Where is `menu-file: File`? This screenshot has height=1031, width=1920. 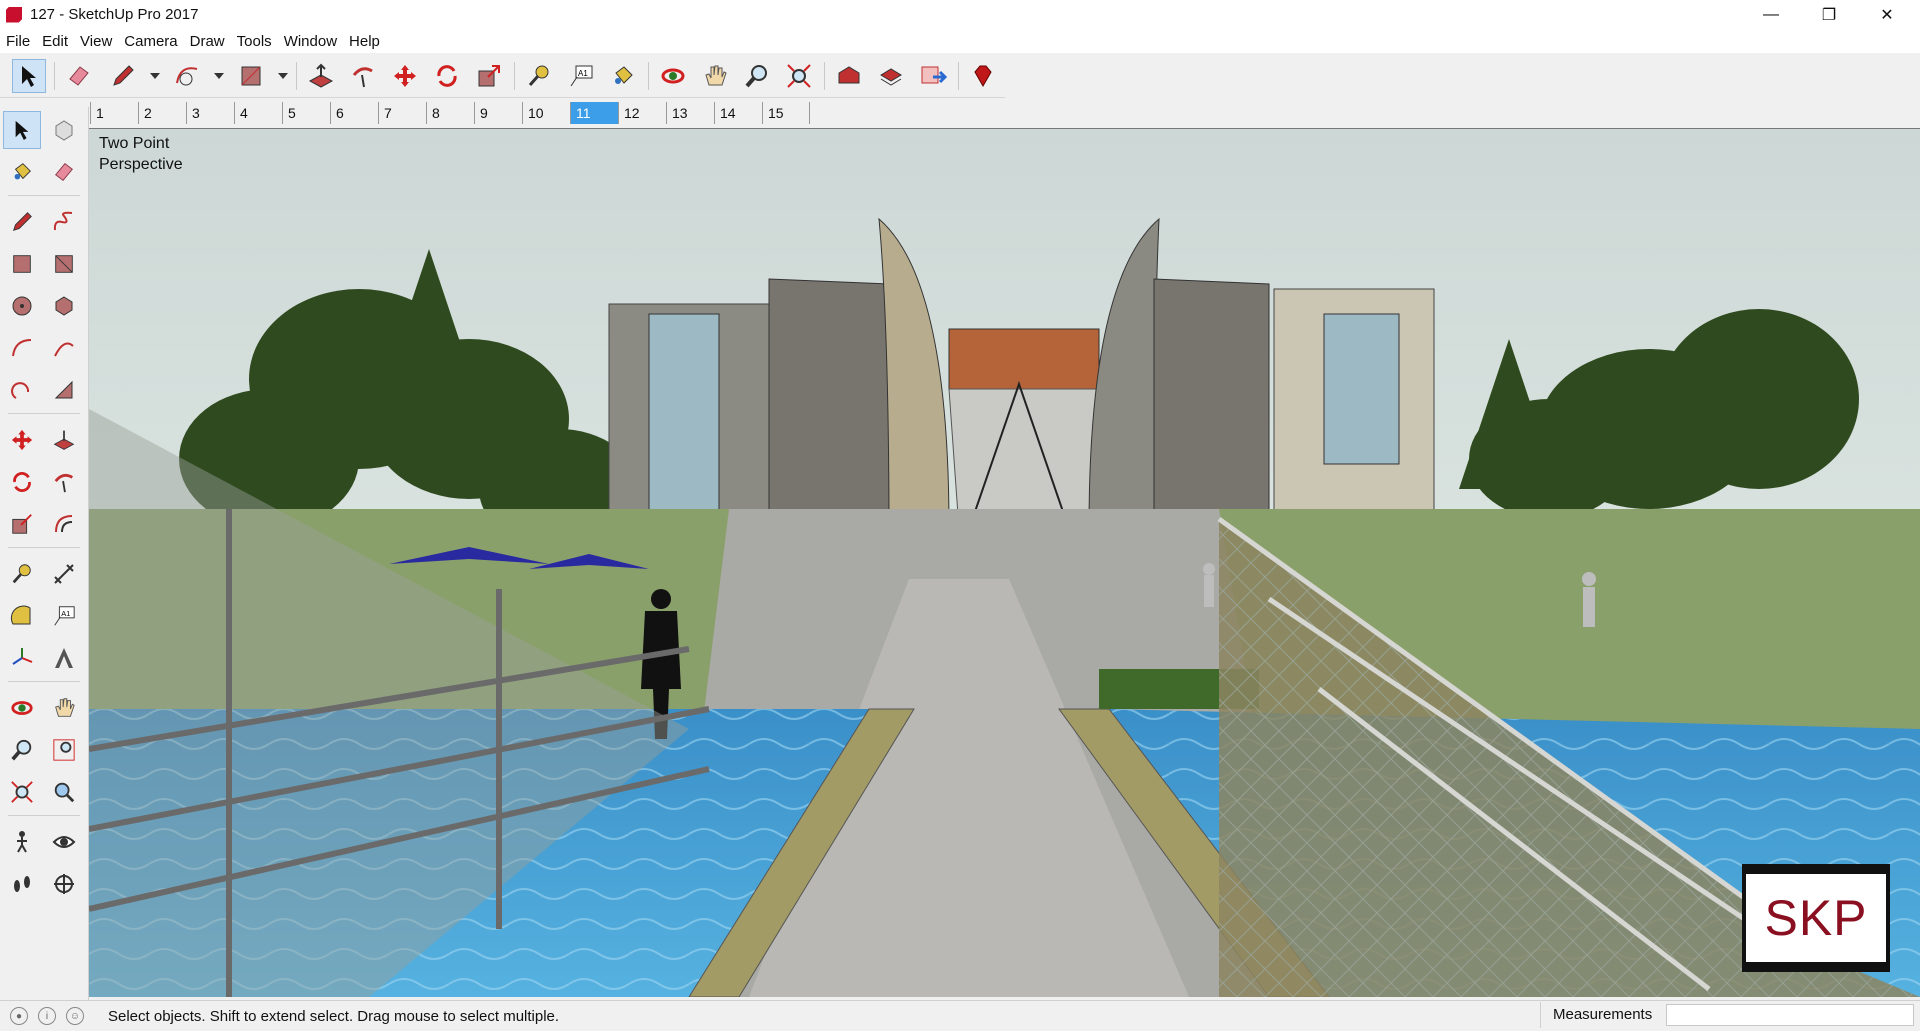
menu-file: File is located at coordinates (18, 41).